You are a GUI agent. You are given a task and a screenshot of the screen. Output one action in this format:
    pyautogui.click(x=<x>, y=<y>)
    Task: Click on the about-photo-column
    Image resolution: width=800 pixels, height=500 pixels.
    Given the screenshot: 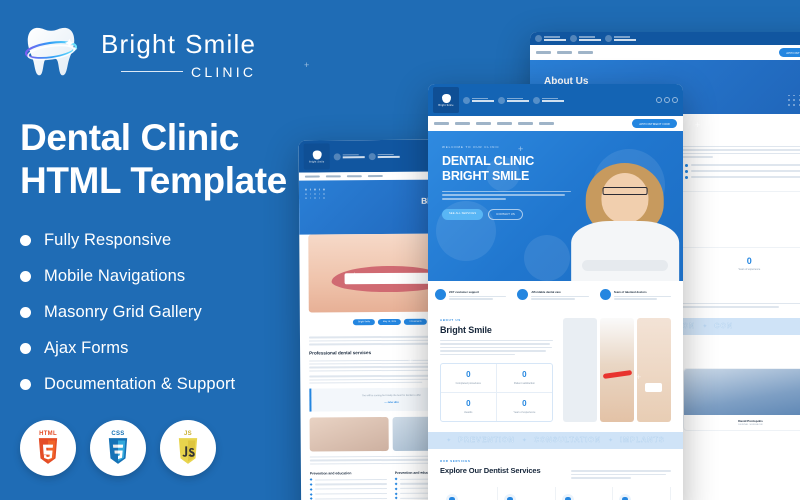 What is the action you would take?
    pyautogui.click(x=617, y=370)
    